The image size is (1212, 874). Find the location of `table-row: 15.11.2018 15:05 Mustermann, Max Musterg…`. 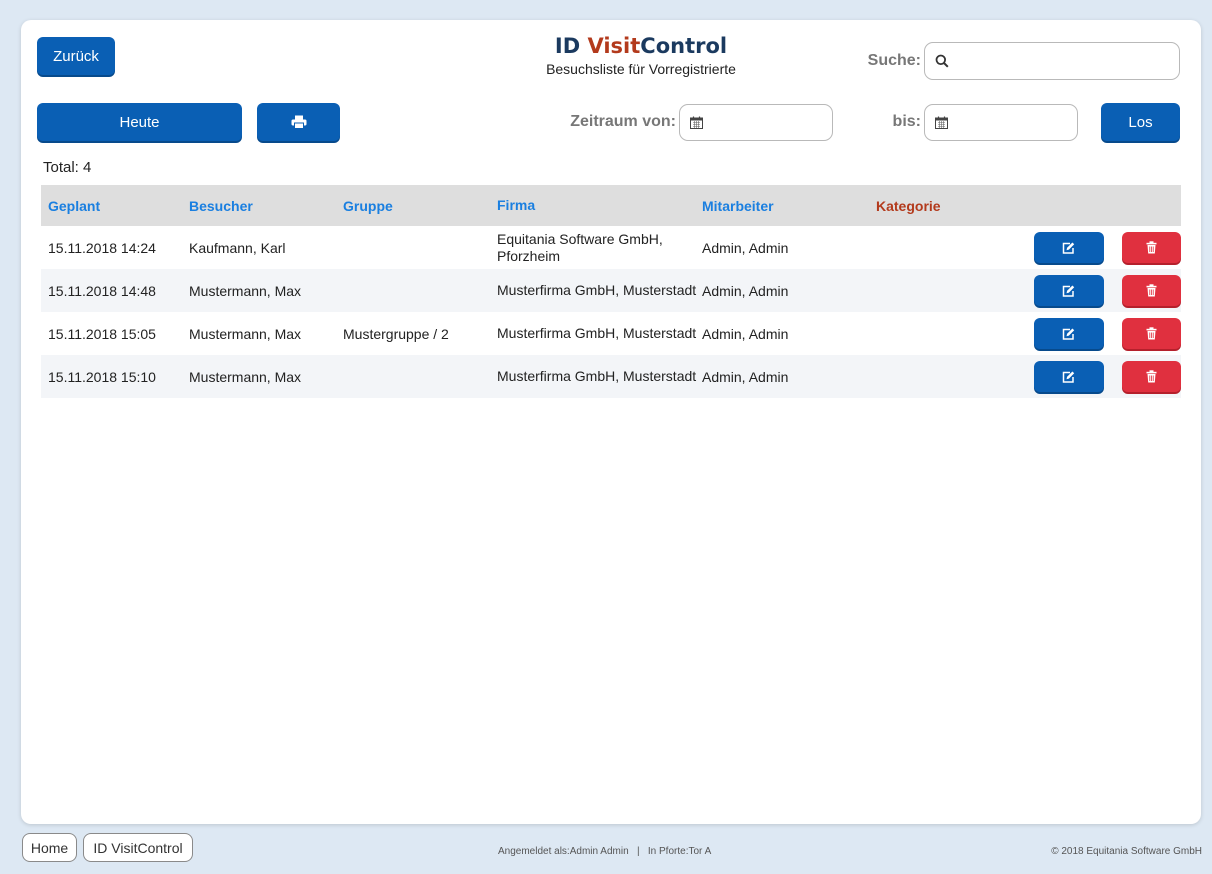

table-row: 15.11.2018 15:05 Mustermann, Max Musterg… is located at coordinates (611, 333).